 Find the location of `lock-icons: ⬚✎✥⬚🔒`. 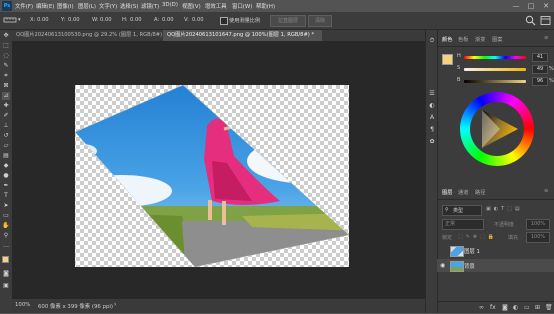

lock-icons: ⬚✎✥⬚🔒 is located at coordinates (477, 237).